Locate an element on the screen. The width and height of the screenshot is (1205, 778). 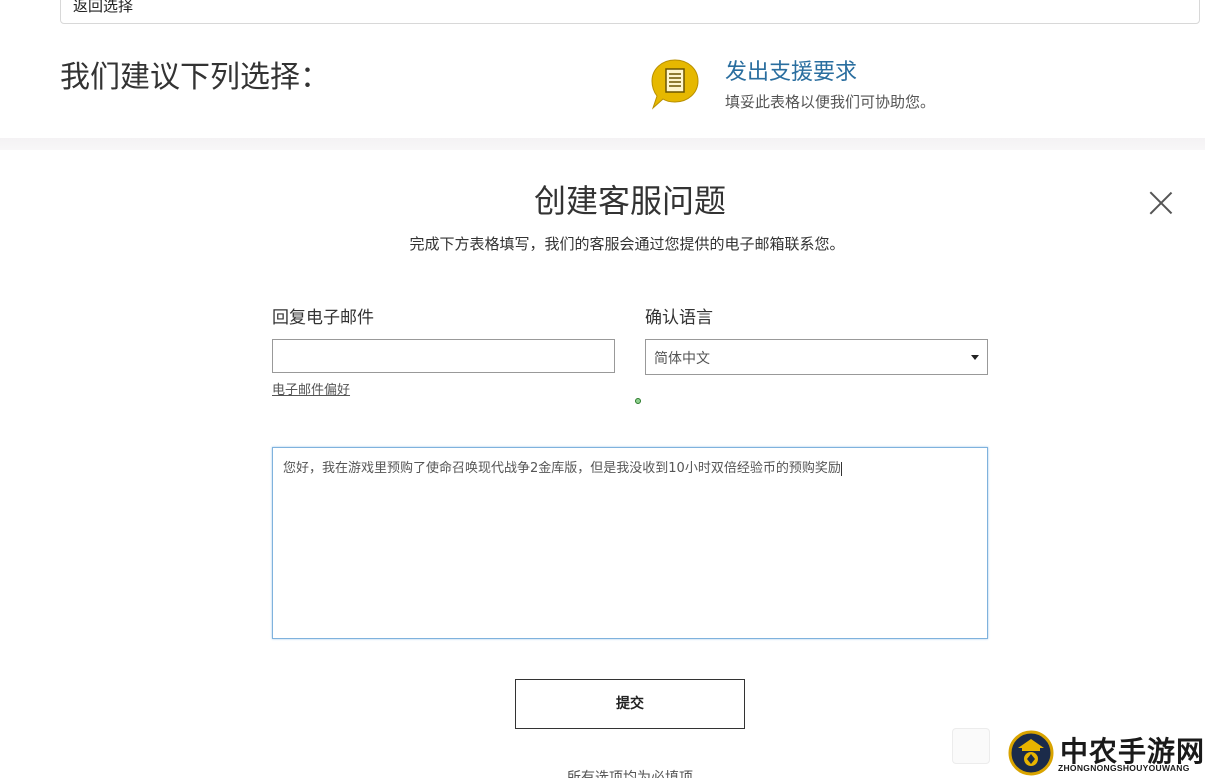
email-label: 回复电子邮件 is located at coordinates (323, 318).